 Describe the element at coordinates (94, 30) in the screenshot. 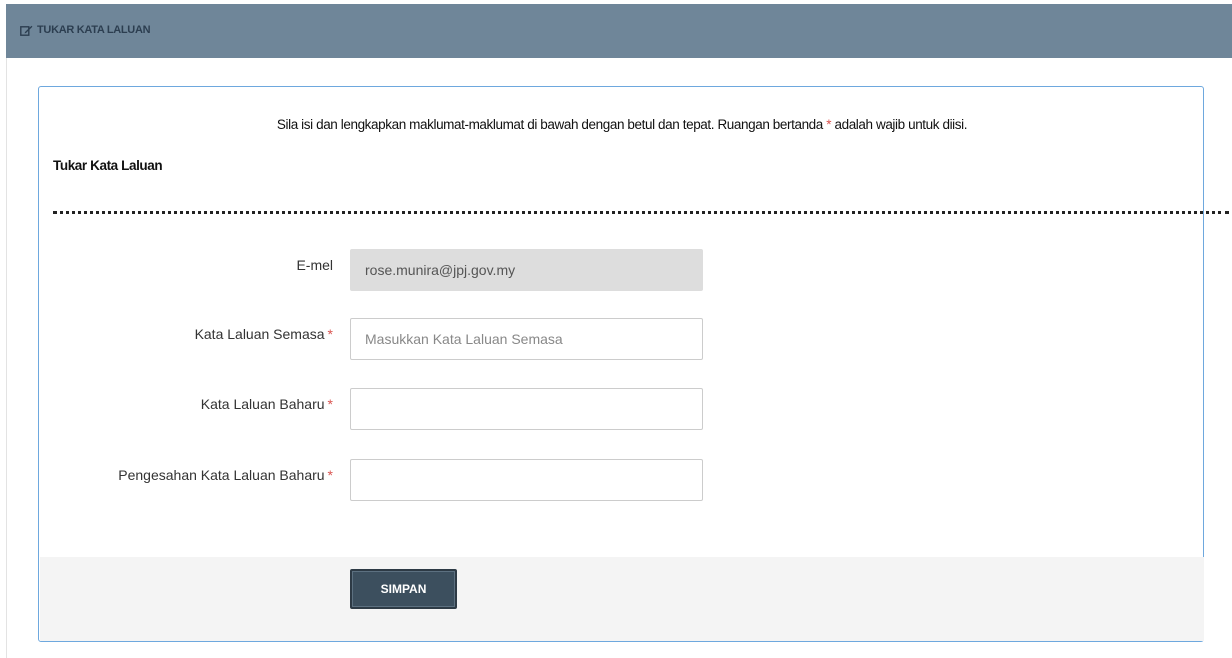

I see `page-title-text: TUKAR KATA LALUAN` at that location.